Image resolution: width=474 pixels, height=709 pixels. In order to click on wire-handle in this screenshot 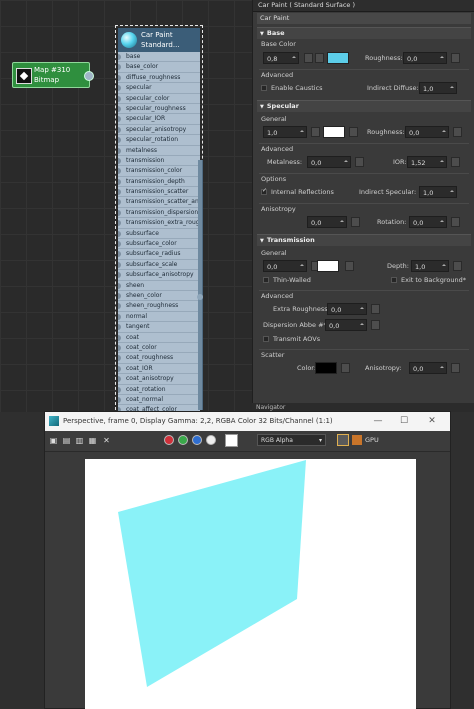, I will do `click(200, 297)`.